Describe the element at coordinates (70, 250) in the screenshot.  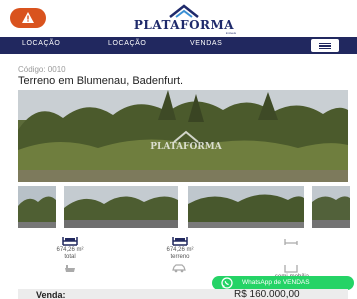
I see `area-total-value: 674,26 m²` at that location.